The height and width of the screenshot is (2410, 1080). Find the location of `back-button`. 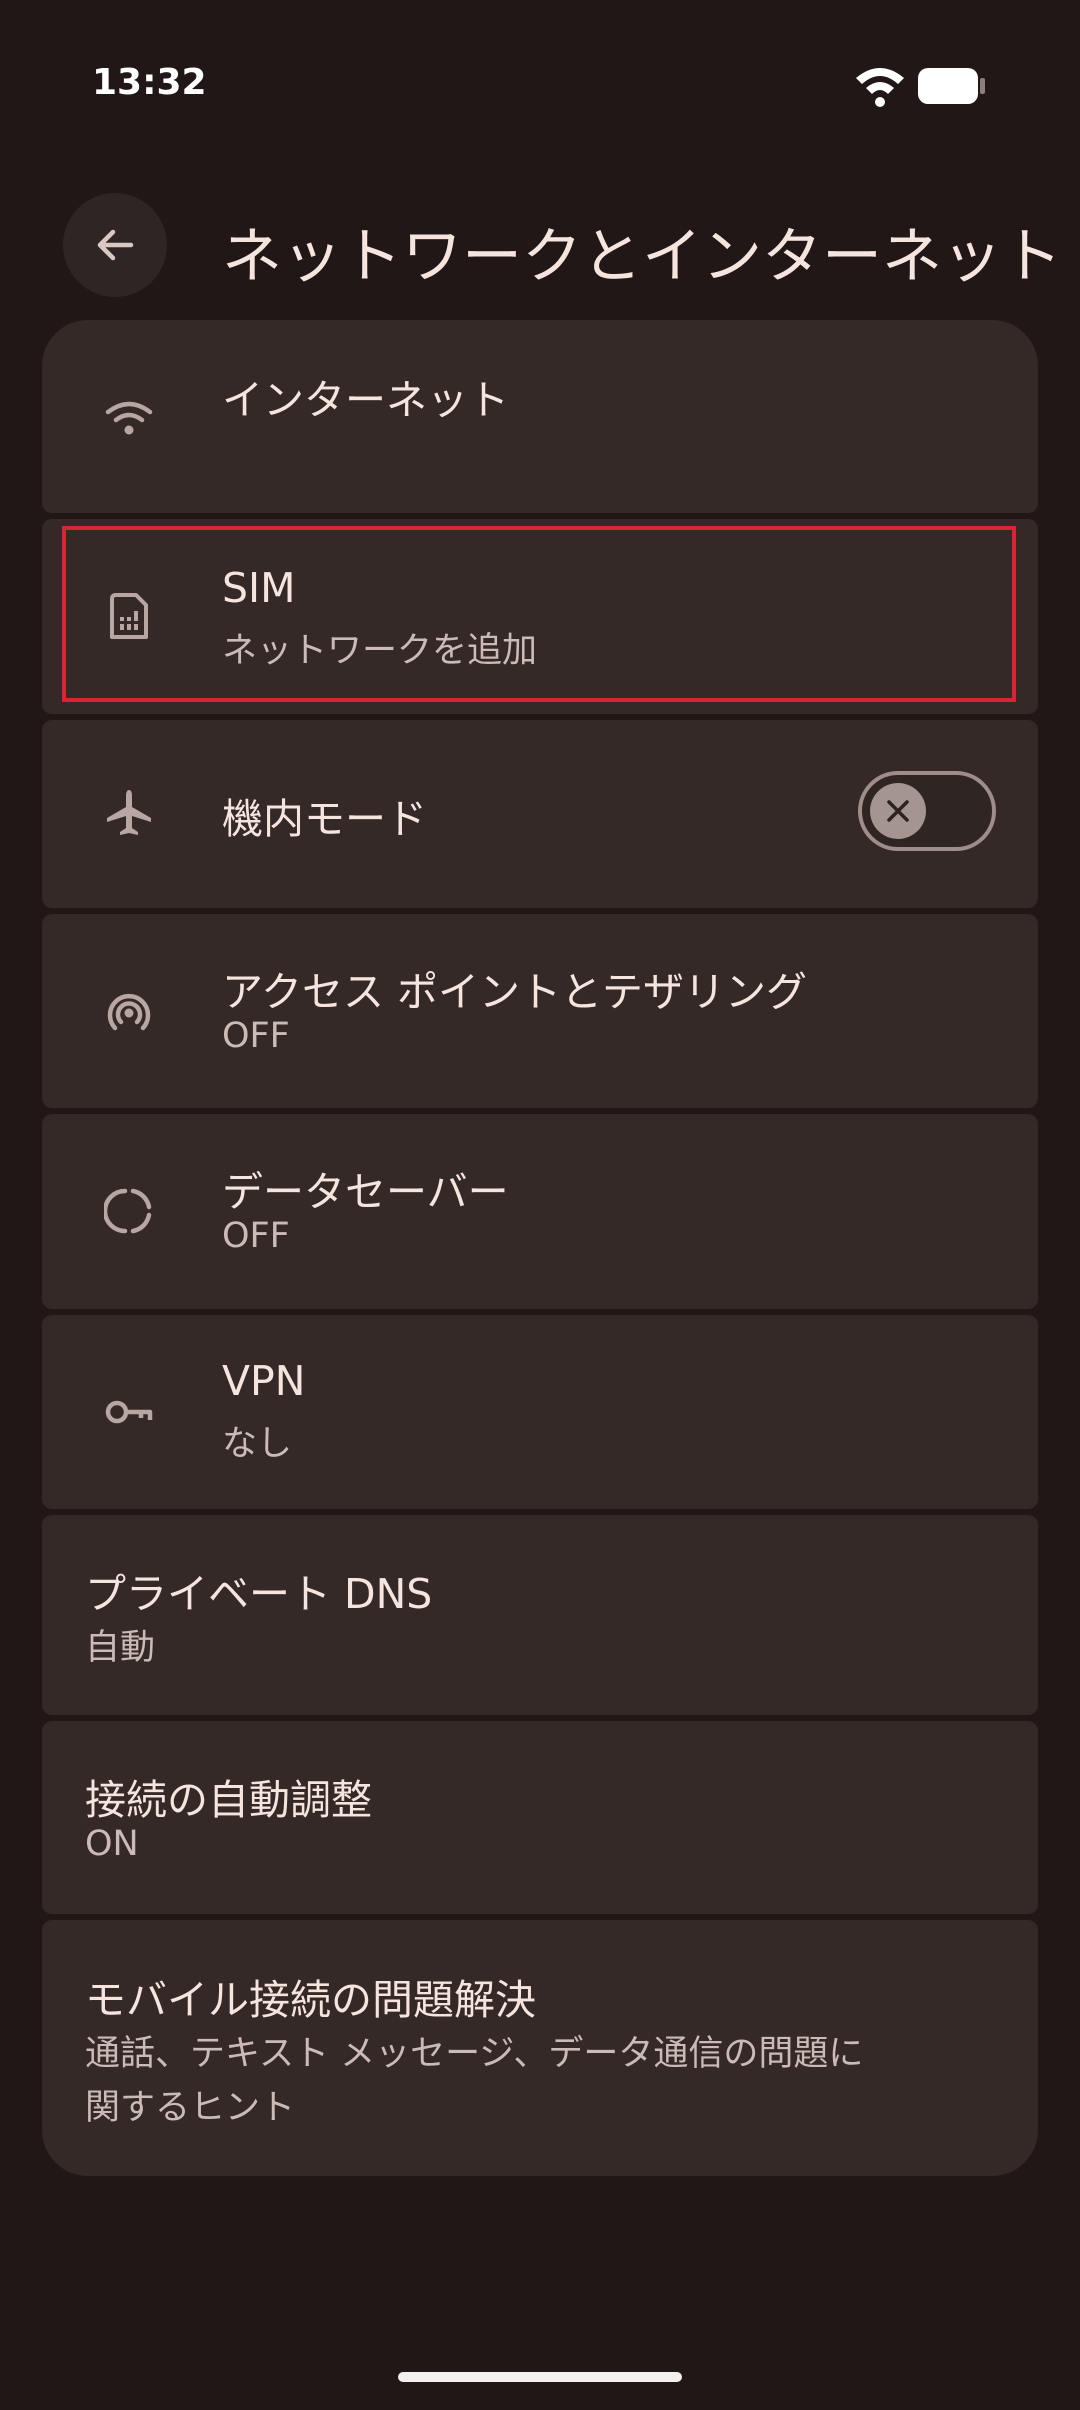

back-button is located at coordinates (115, 245).